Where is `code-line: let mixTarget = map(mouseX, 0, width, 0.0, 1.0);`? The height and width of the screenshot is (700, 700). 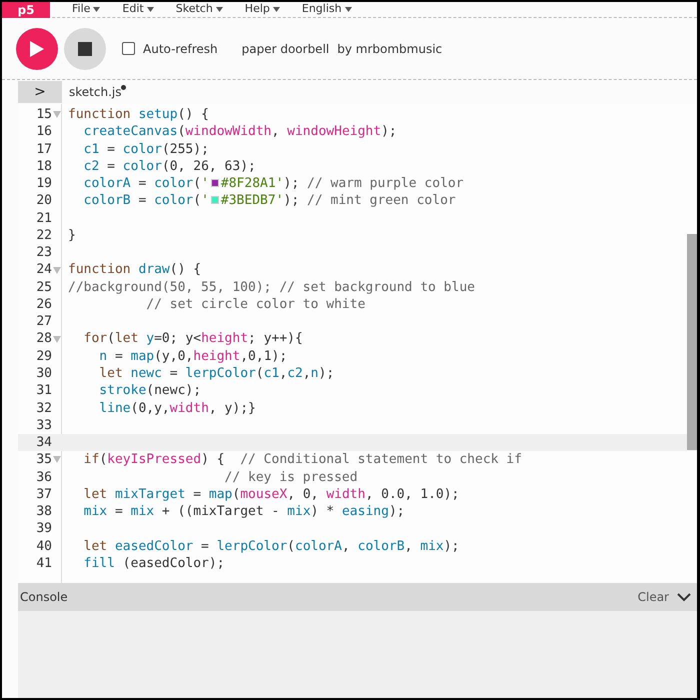 code-line: let mixTarget = map(mouseX, 0, width, 0.0, 1.0); is located at coordinates (271, 495).